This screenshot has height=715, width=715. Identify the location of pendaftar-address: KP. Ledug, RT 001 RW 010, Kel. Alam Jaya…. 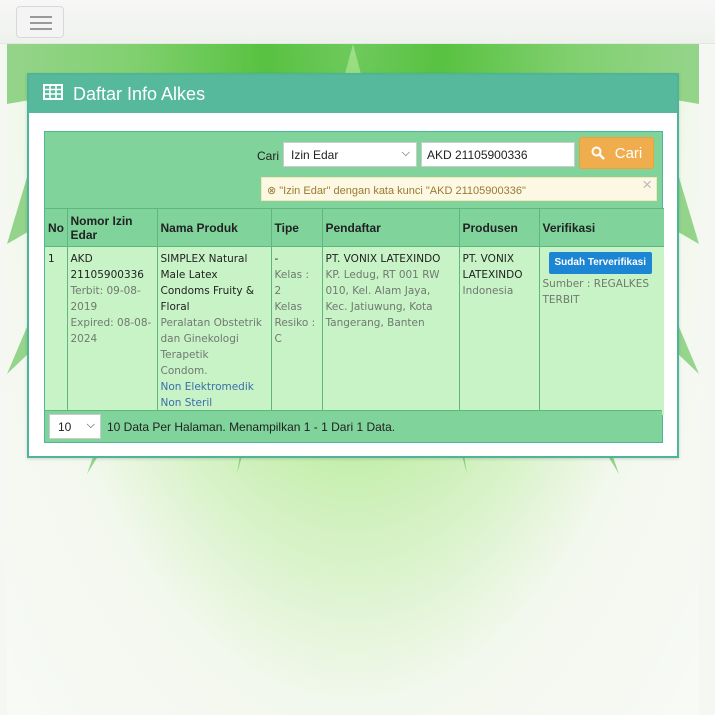
(382, 299).